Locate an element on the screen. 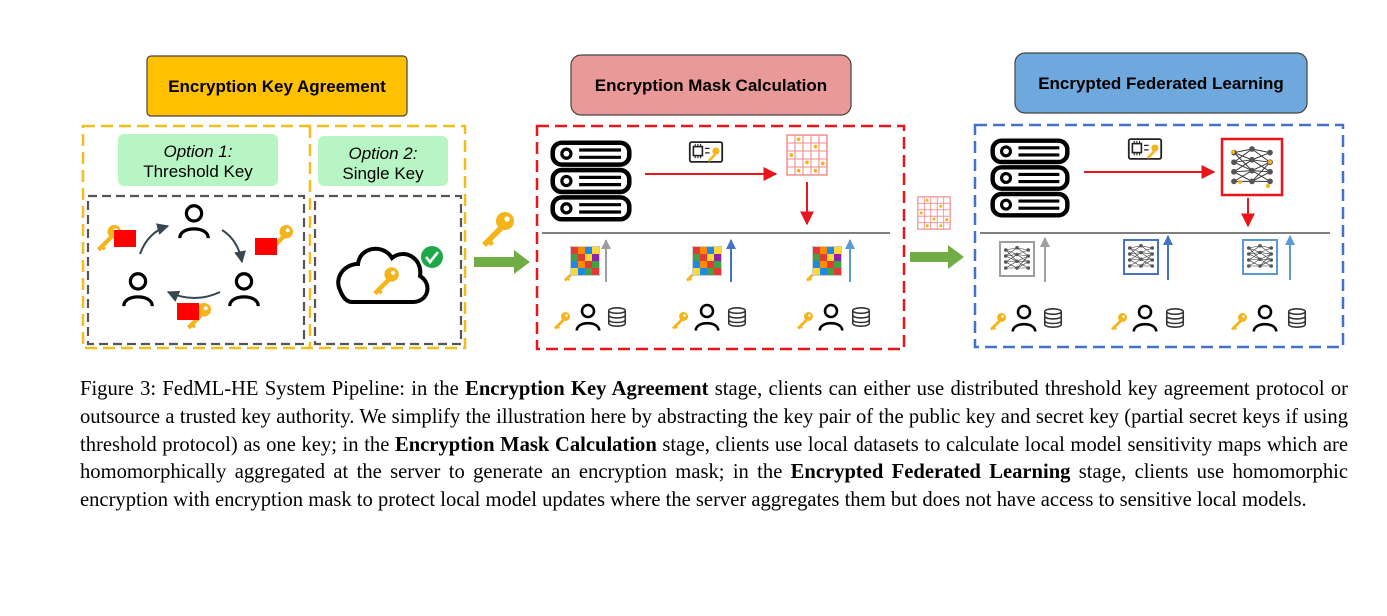 The image size is (1387, 616). check-icon is located at coordinates (432, 257).